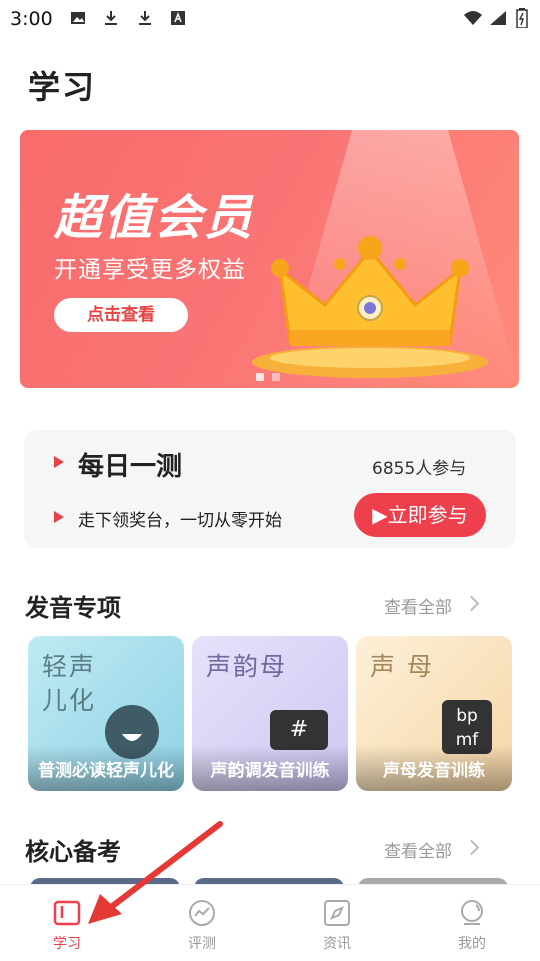  I want to click on participant-count: 6855人参与, so click(419, 469).